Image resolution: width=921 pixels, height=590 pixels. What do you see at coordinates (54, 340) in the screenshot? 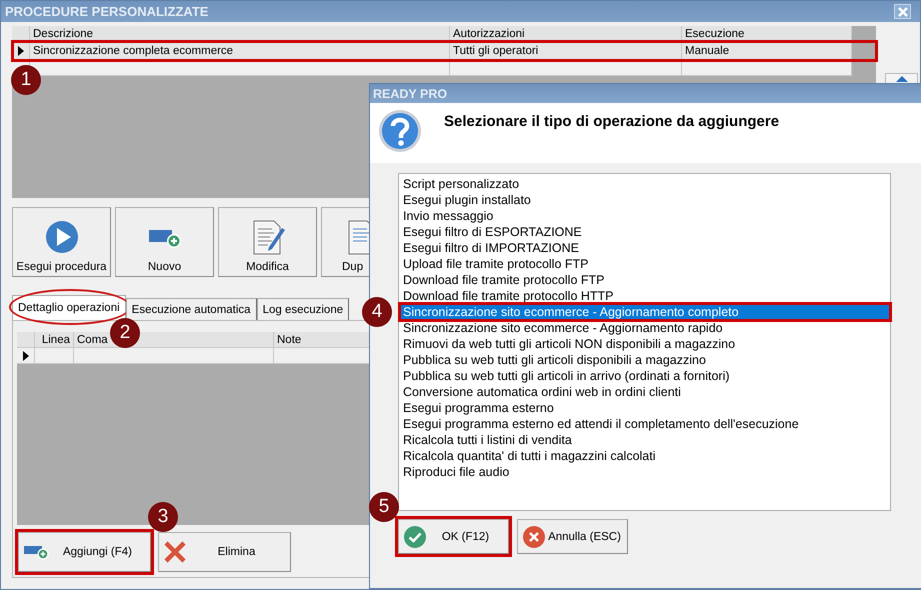
I see `column-header: Linea` at bounding box center [54, 340].